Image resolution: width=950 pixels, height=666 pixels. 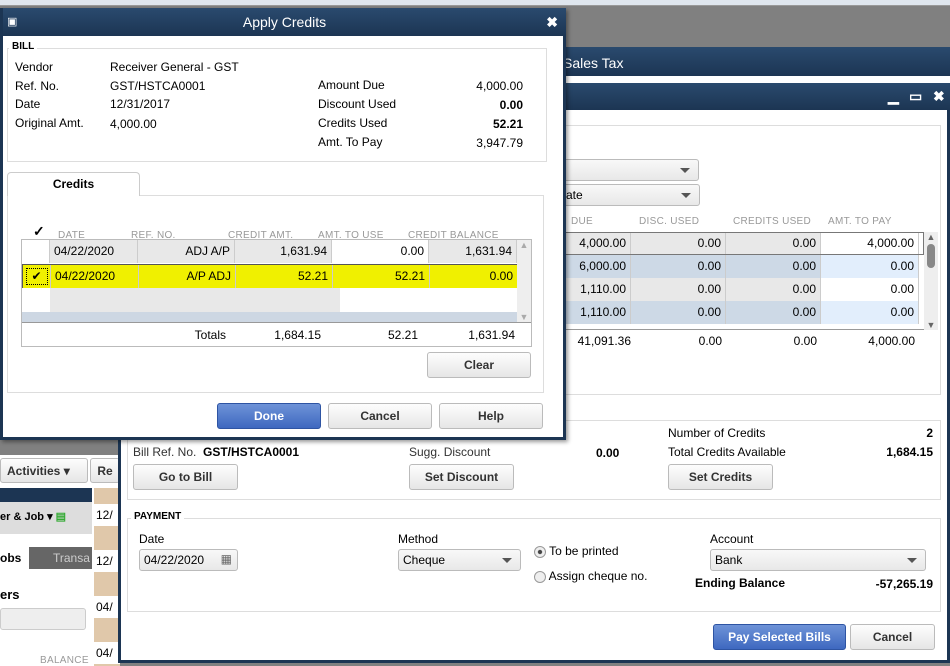 I want to click on dialog-title: Apply Credits, so click(x=284, y=22).